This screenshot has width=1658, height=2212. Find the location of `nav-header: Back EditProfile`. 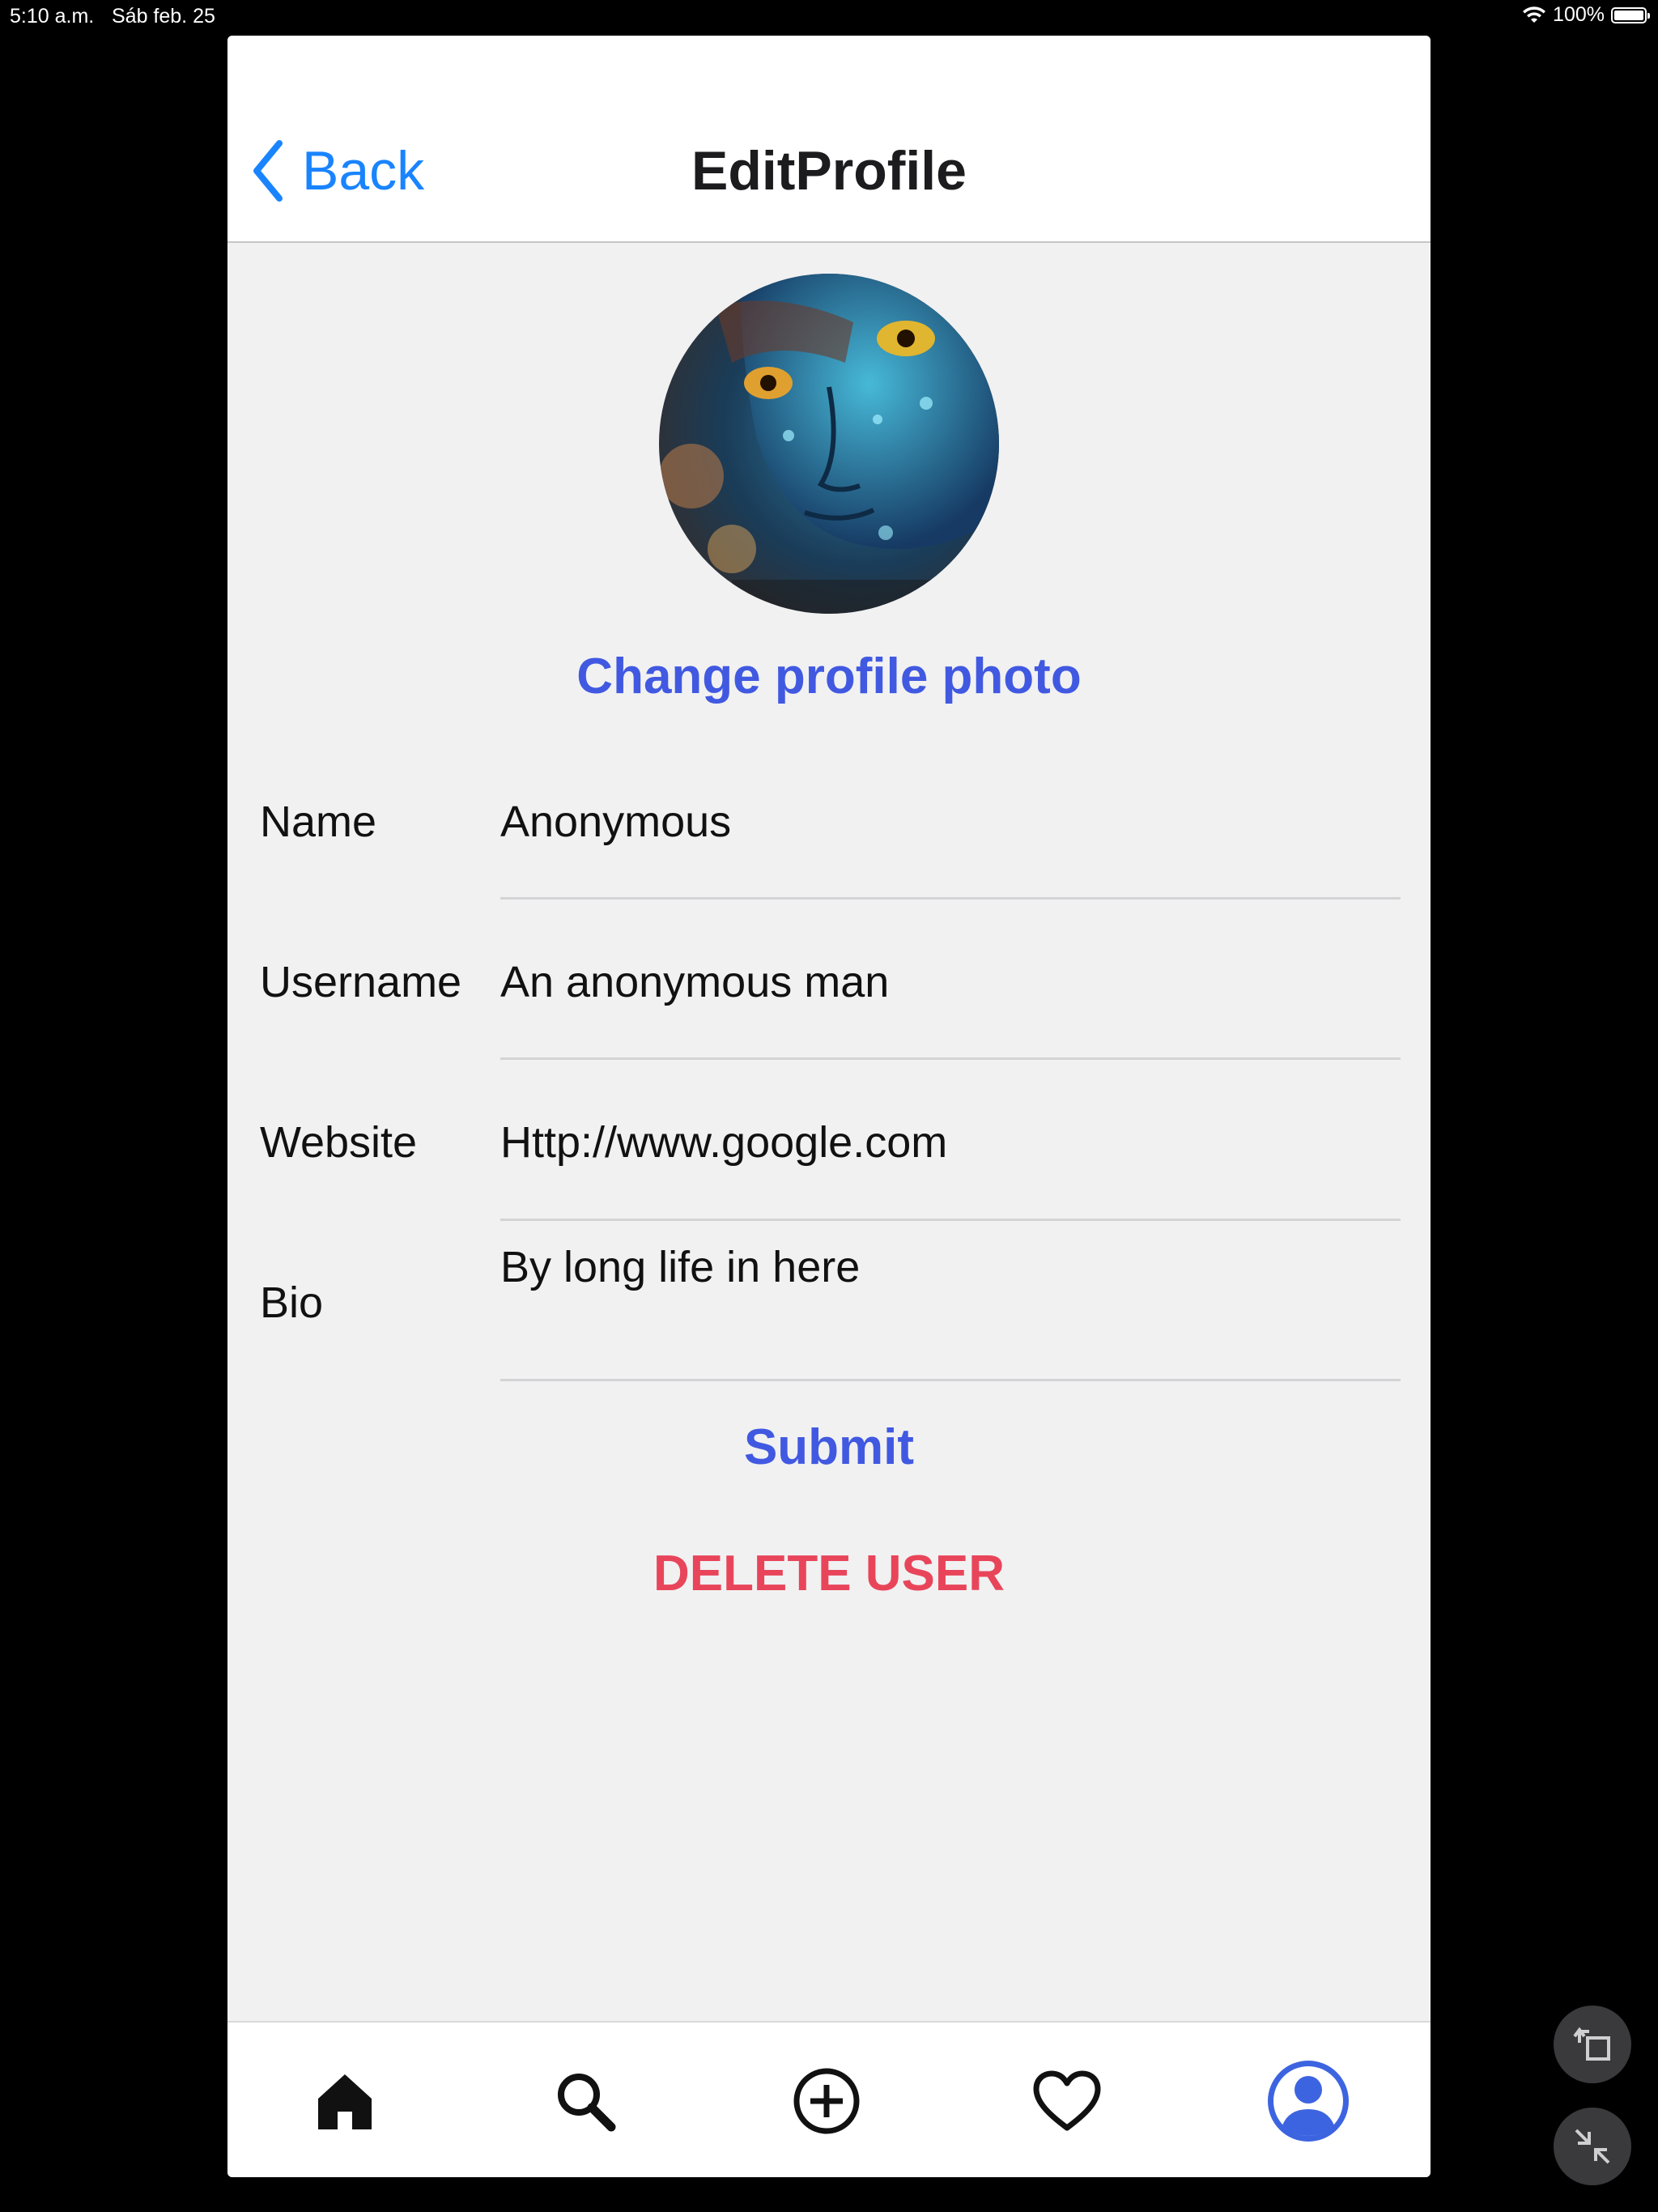

nav-header: Back EditProfile is located at coordinates (829, 139).